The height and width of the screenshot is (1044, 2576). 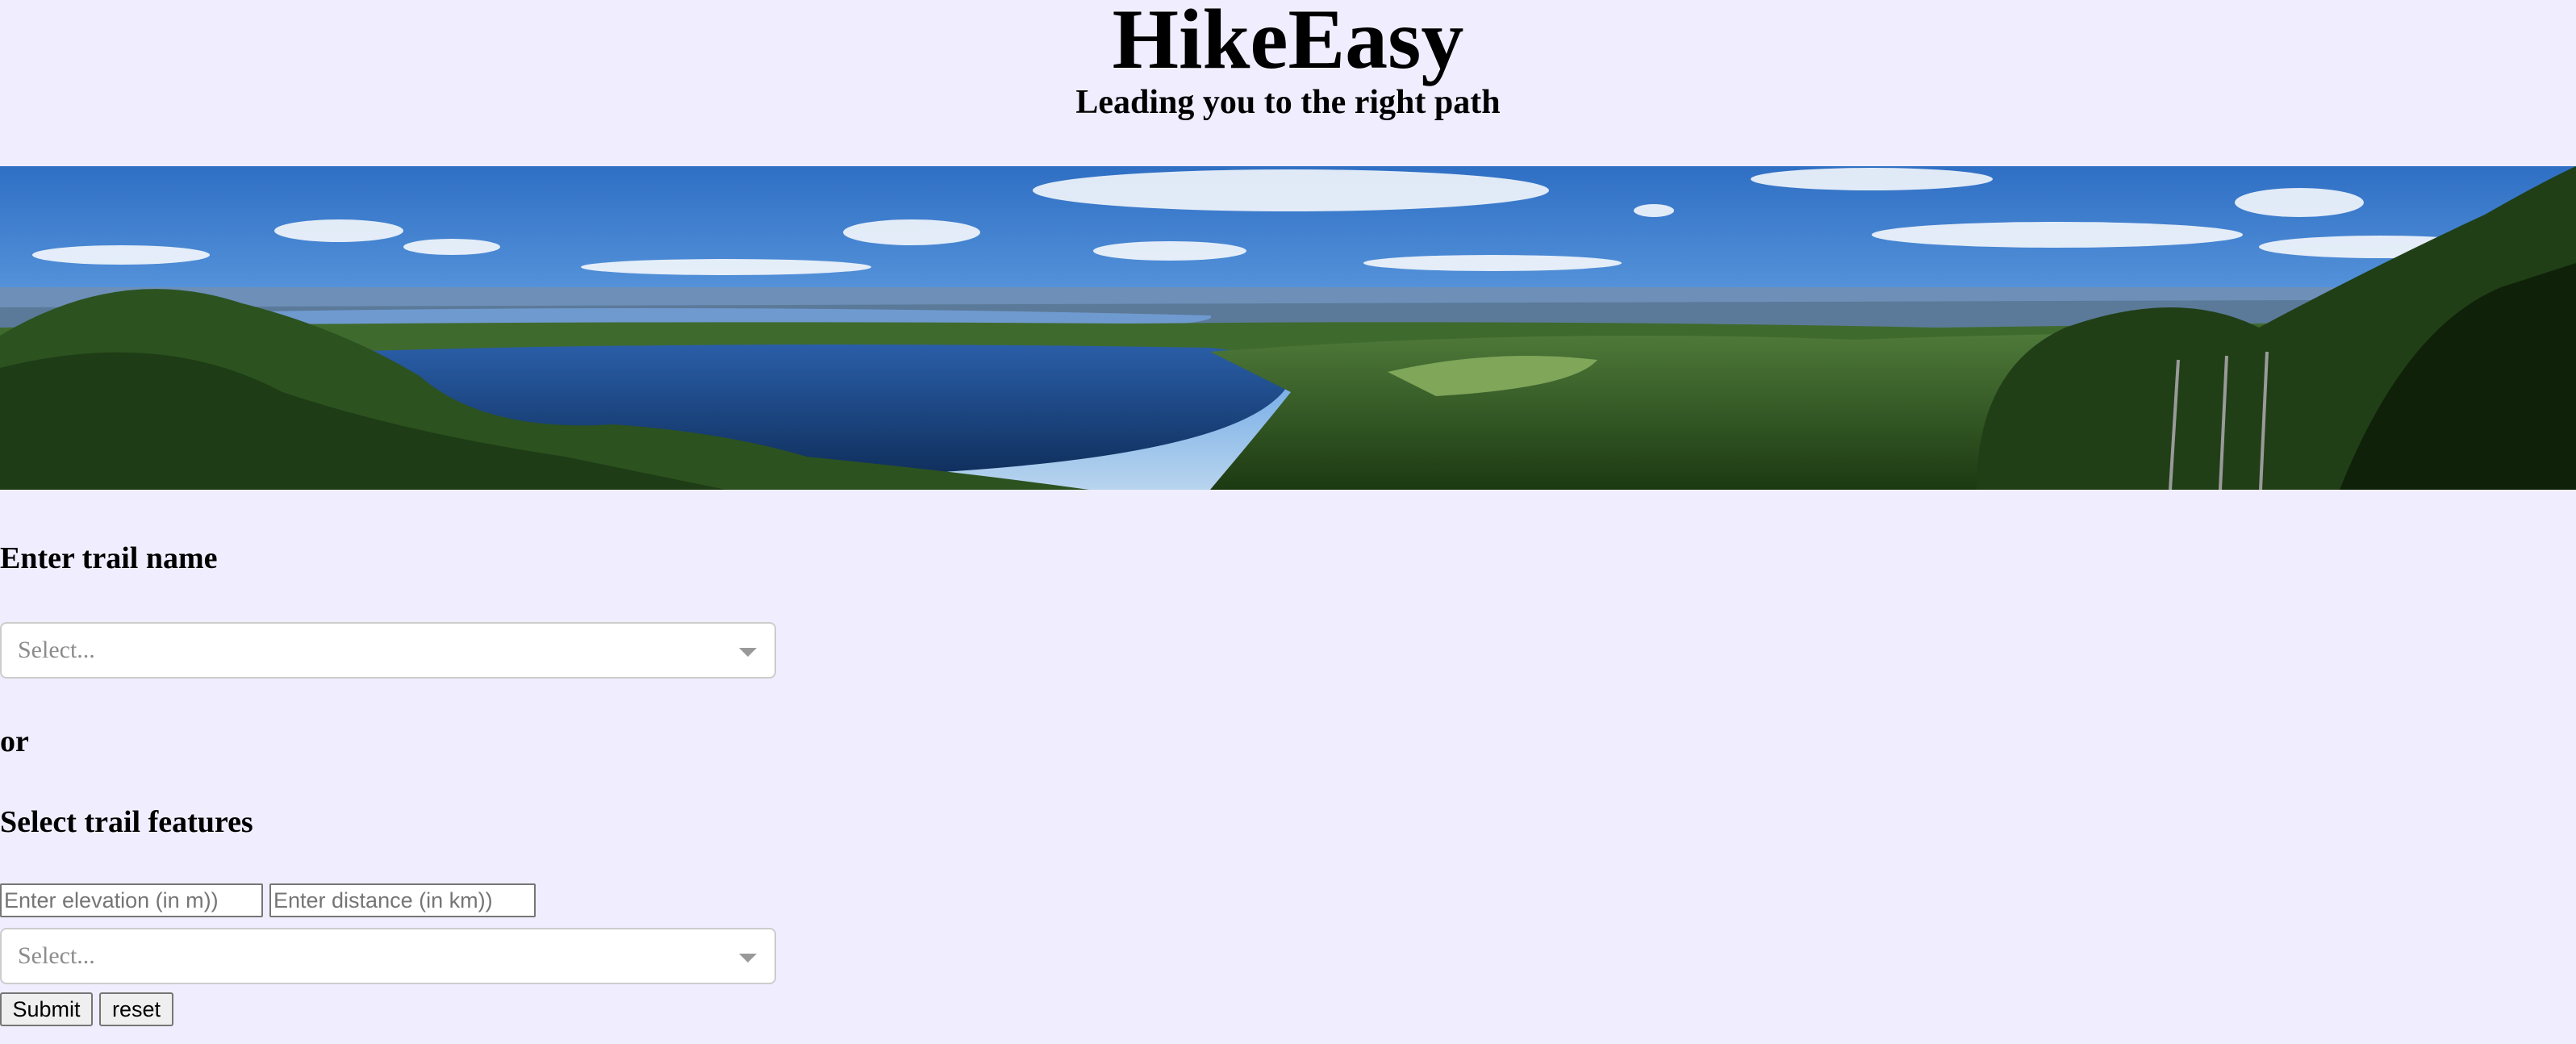 What do you see at coordinates (402, 900) in the screenshot?
I see `distance-input` at bounding box center [402, 900].